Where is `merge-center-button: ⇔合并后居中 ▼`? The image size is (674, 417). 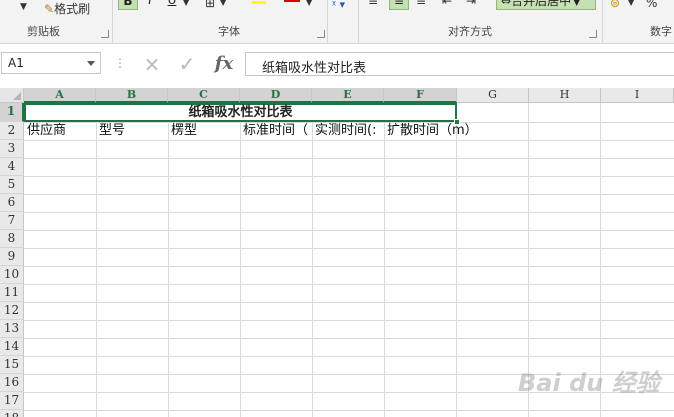
merge-center-button: ⇔合并后居中 ▼ is located at coordinates (546, 5).